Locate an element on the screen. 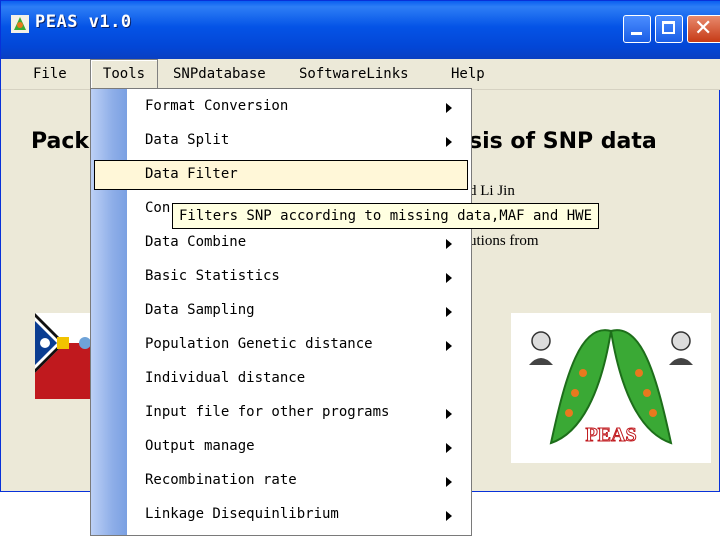 This screenshot has height=536, width=720. menu-tools: Tools is located at coordinates (124, 74).